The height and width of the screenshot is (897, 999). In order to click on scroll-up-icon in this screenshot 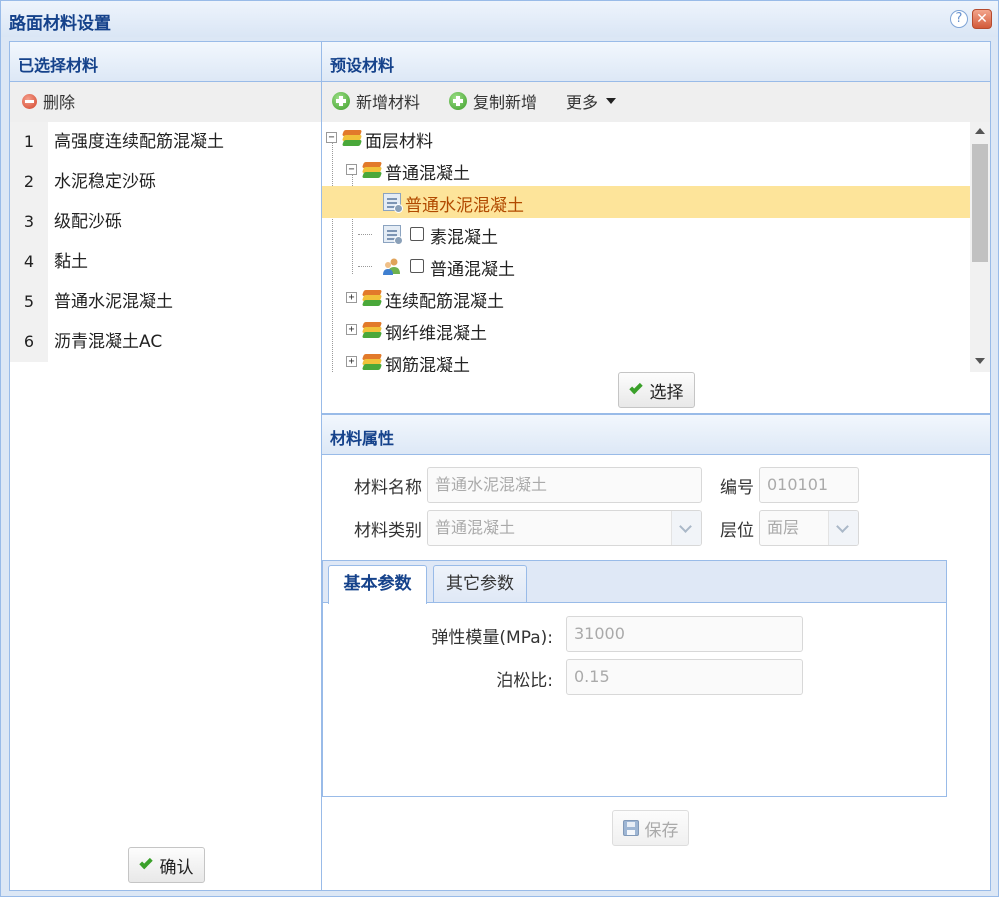, I will do `click(980, 131)`.